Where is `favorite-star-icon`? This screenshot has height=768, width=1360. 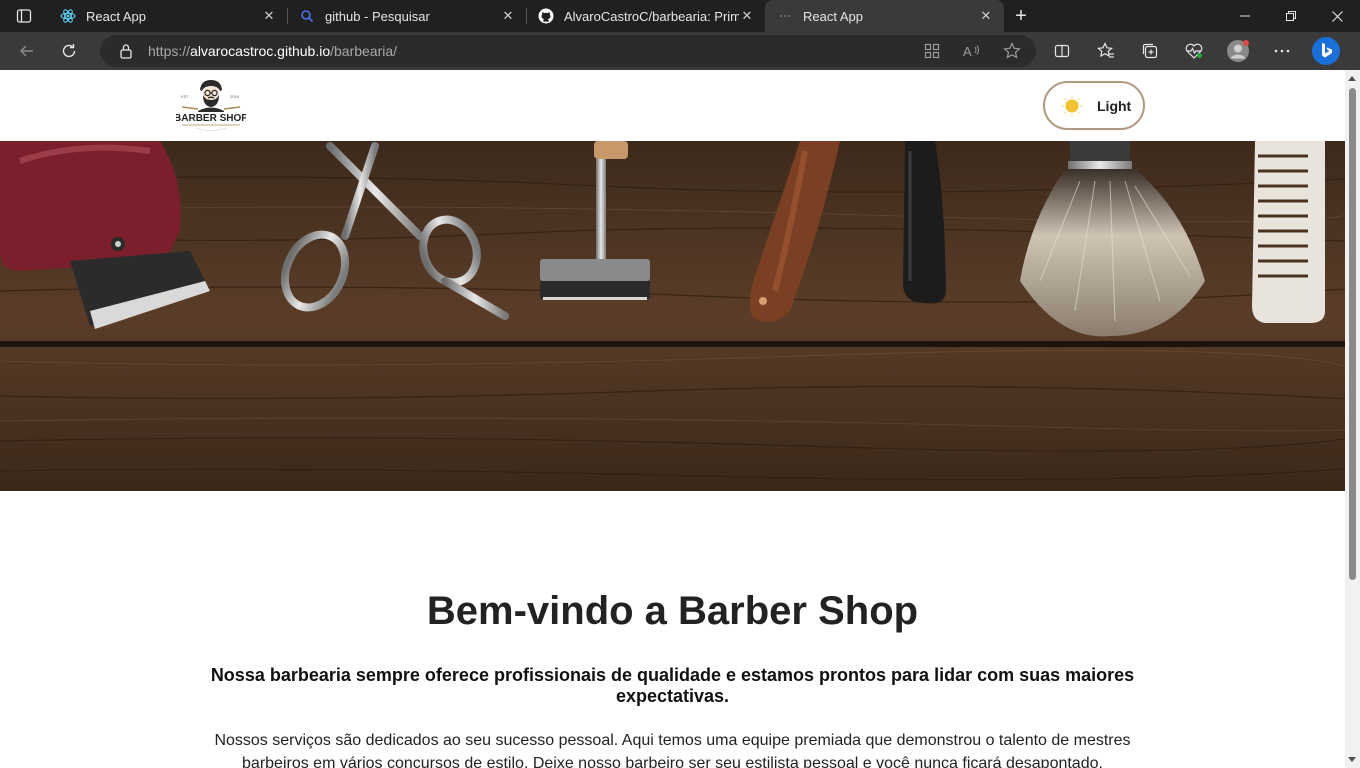
favorite-star-icon is located at coordinates (1012, 51).